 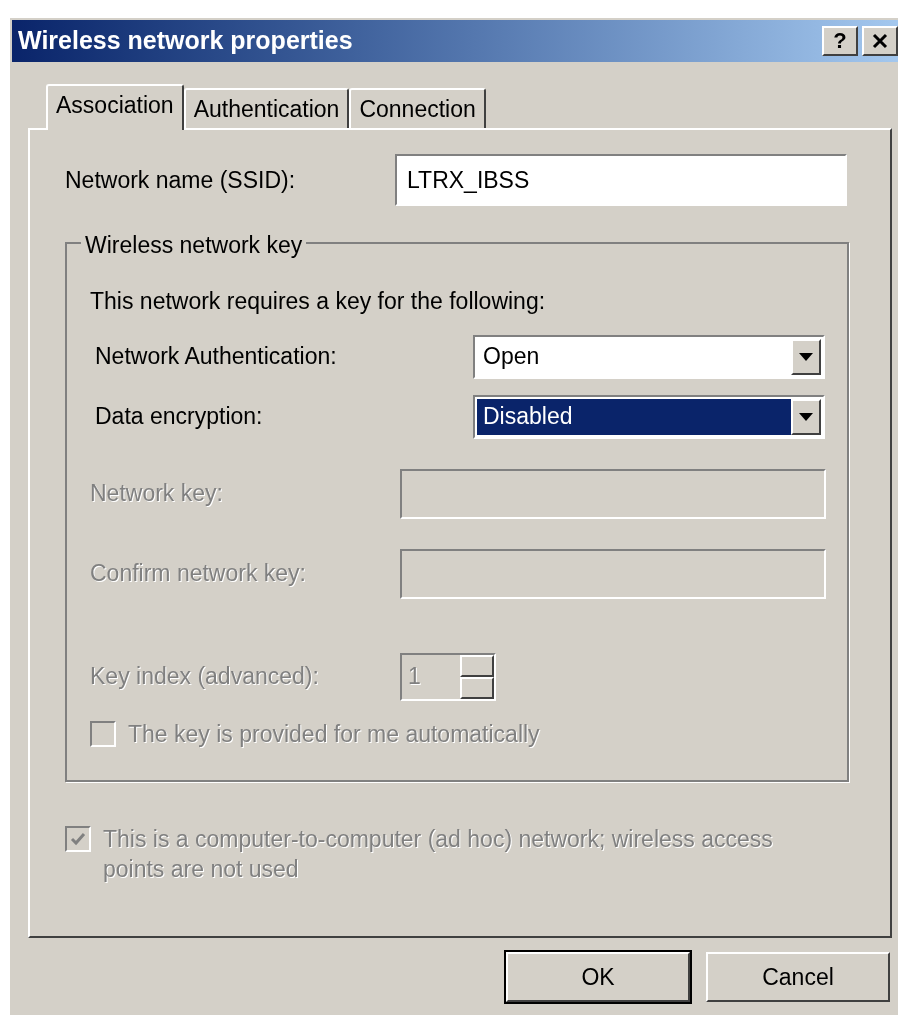 What do you see at coordinates (198, 574) in the screenshot?
I see `field-label: Confirm network key:` at bounding box center [198, 574].